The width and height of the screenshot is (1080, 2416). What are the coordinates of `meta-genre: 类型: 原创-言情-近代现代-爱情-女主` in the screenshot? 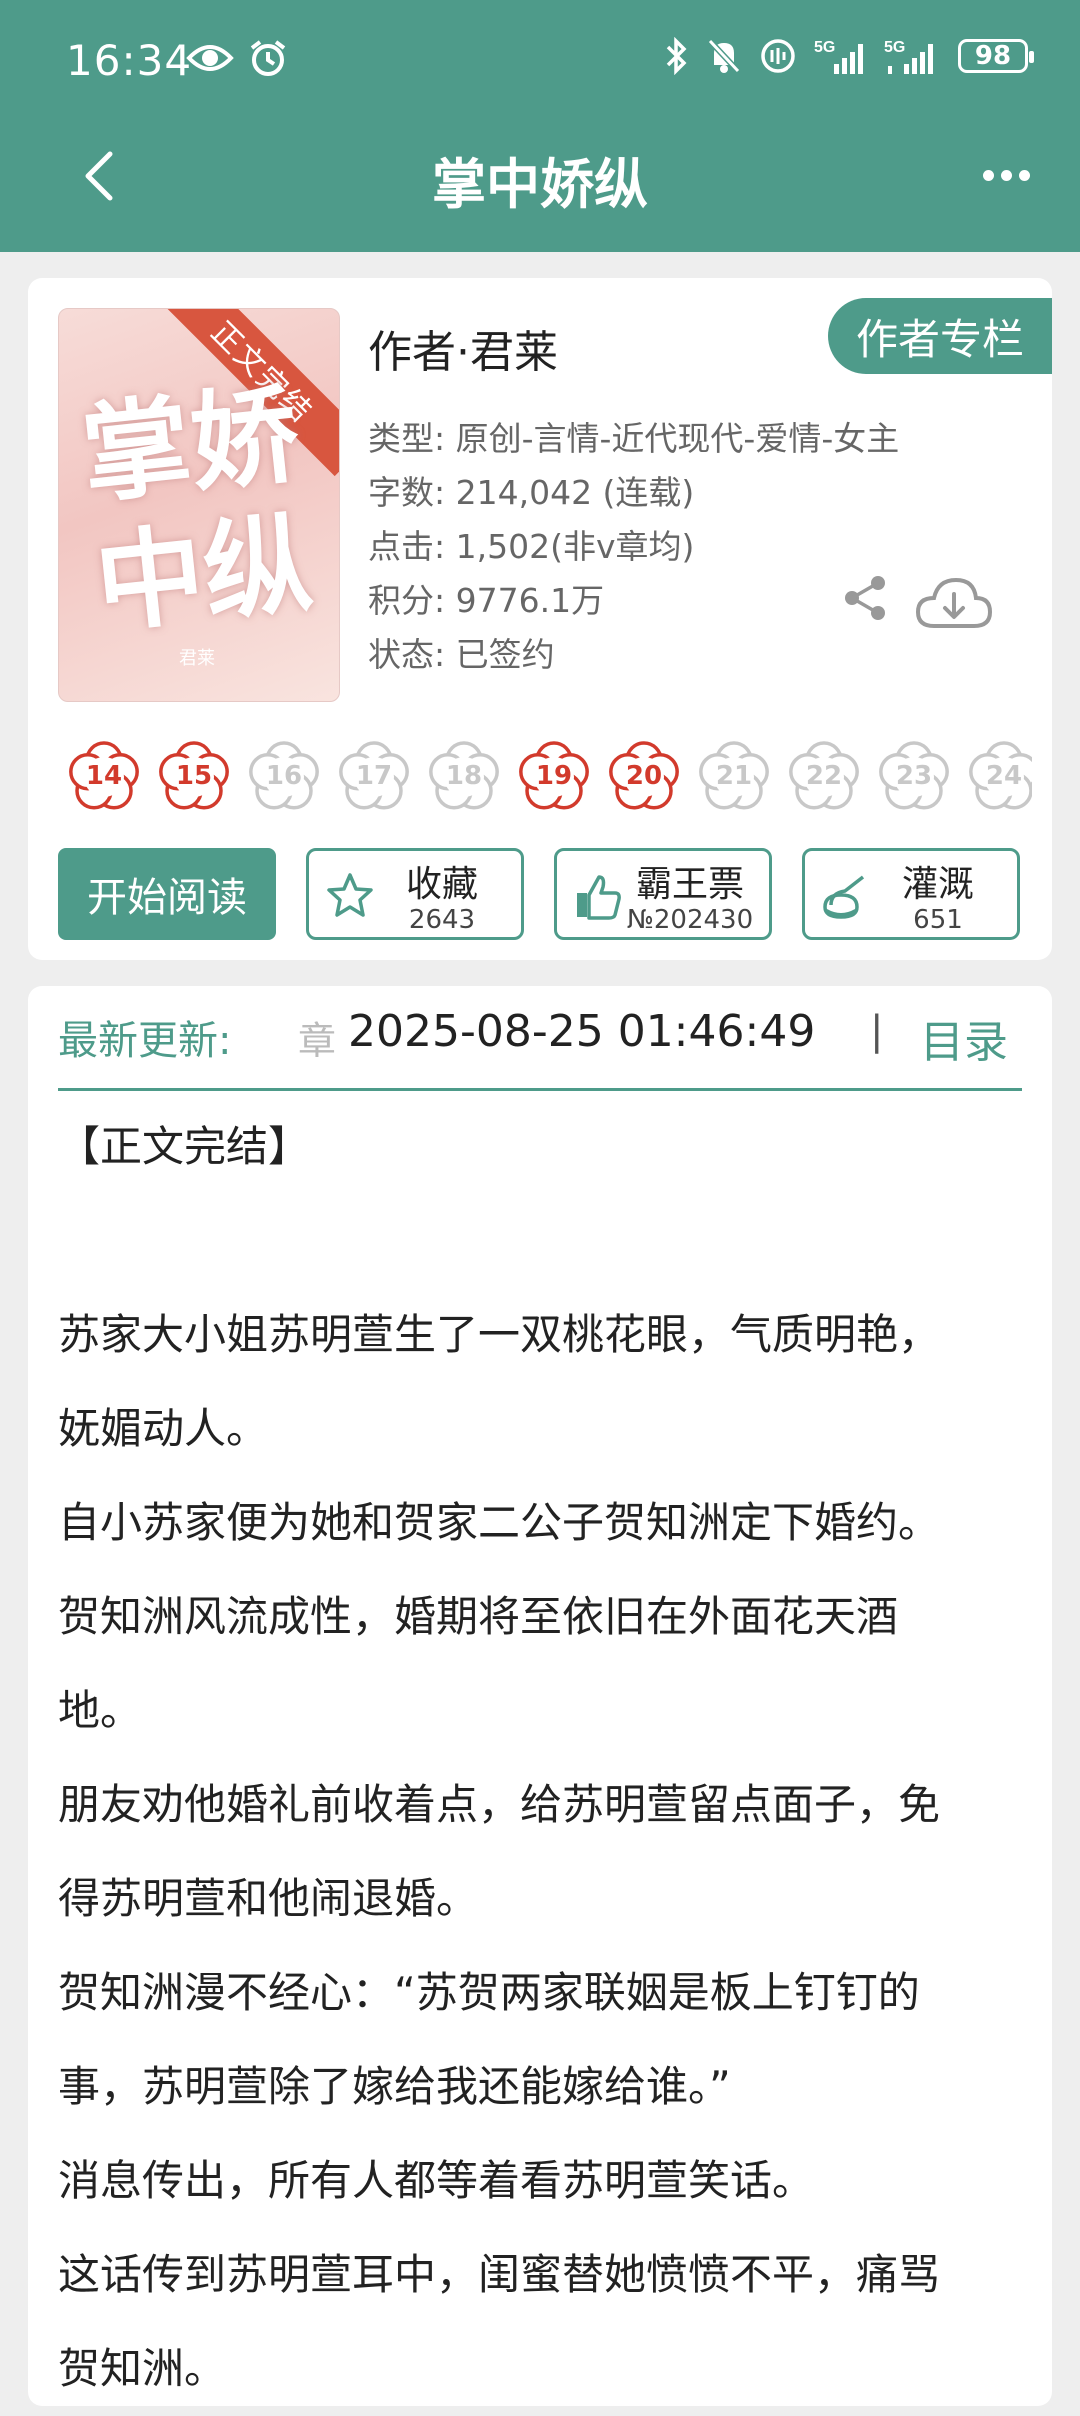 It's located at (634, 438).